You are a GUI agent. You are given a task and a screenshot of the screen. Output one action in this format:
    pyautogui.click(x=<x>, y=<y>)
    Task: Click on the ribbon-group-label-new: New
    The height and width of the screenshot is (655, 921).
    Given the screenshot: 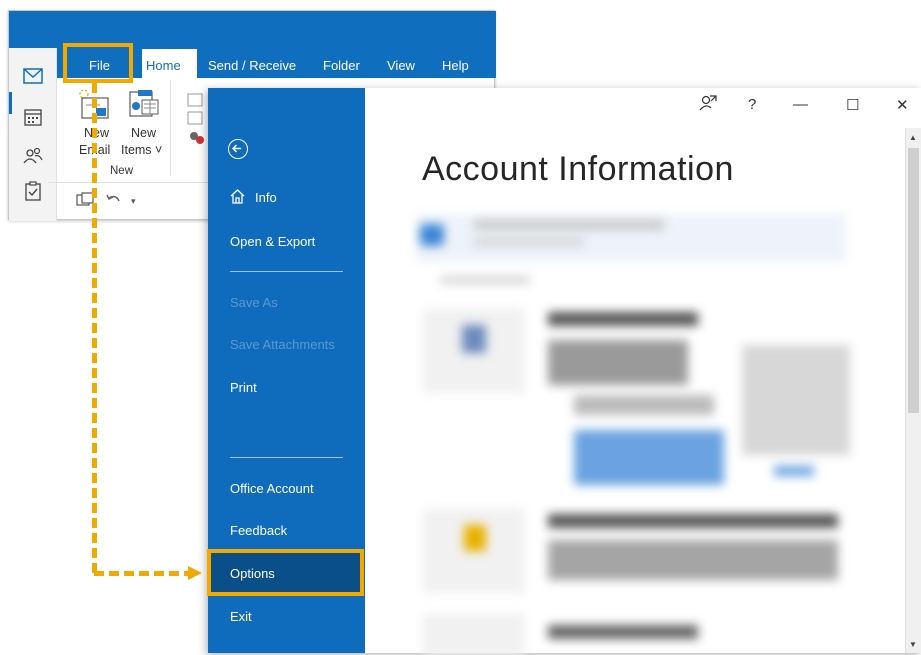 What is the action you would take?
    pyautogui.click(x=122, y=171)
    